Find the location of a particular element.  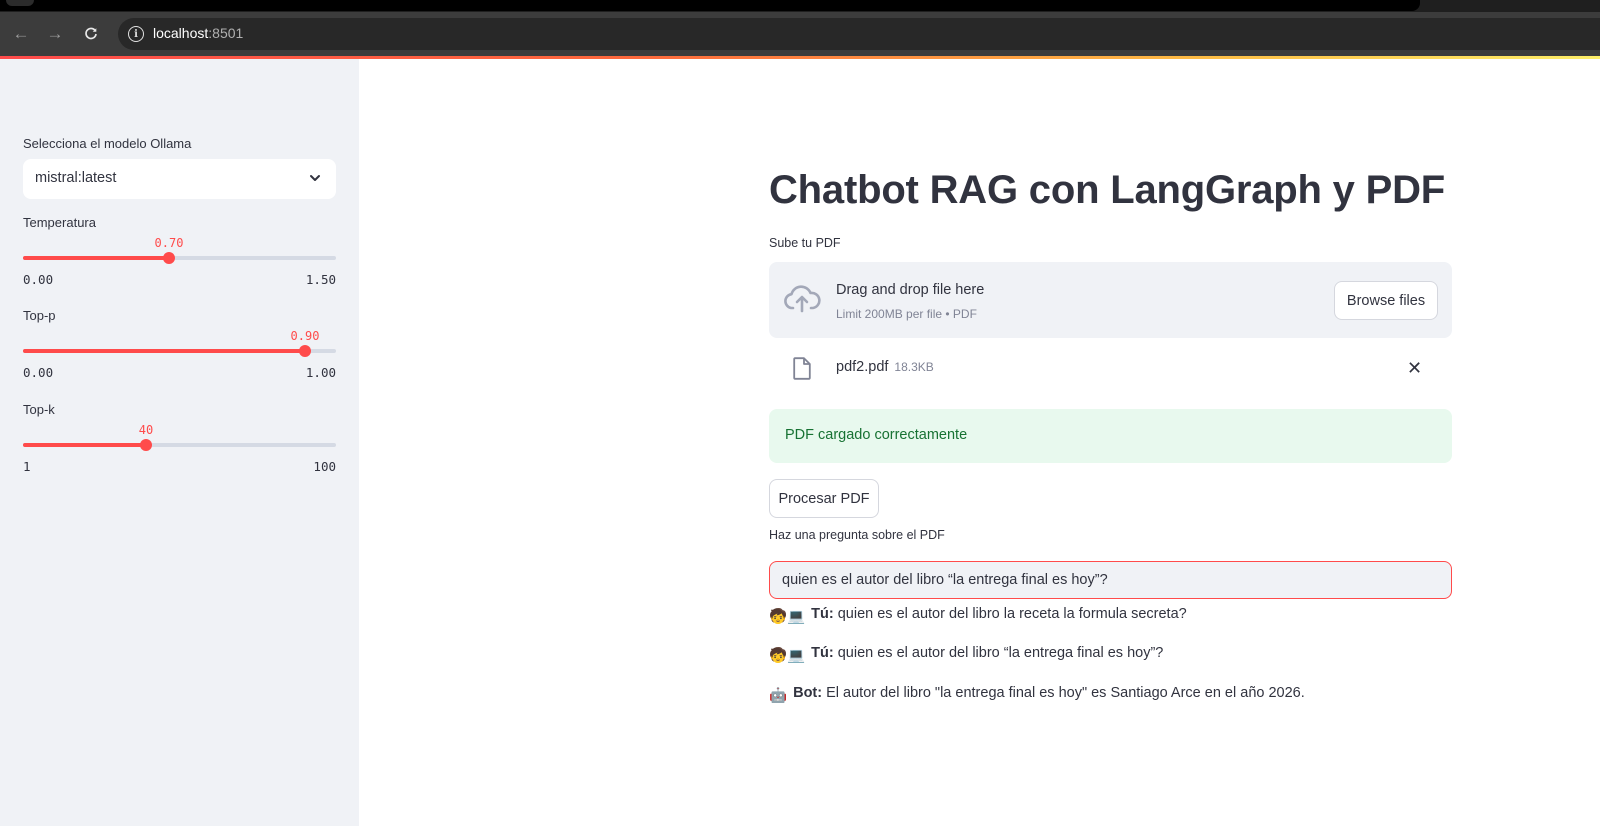

model-select: mistral:latest is located at coordinates (179, 179).